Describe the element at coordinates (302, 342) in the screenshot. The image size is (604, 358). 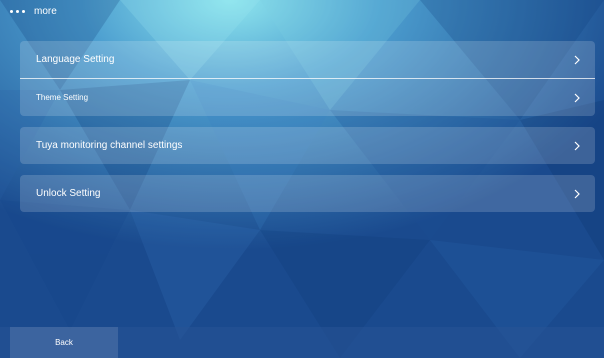
I see `bottom-bar: Back` at that location.